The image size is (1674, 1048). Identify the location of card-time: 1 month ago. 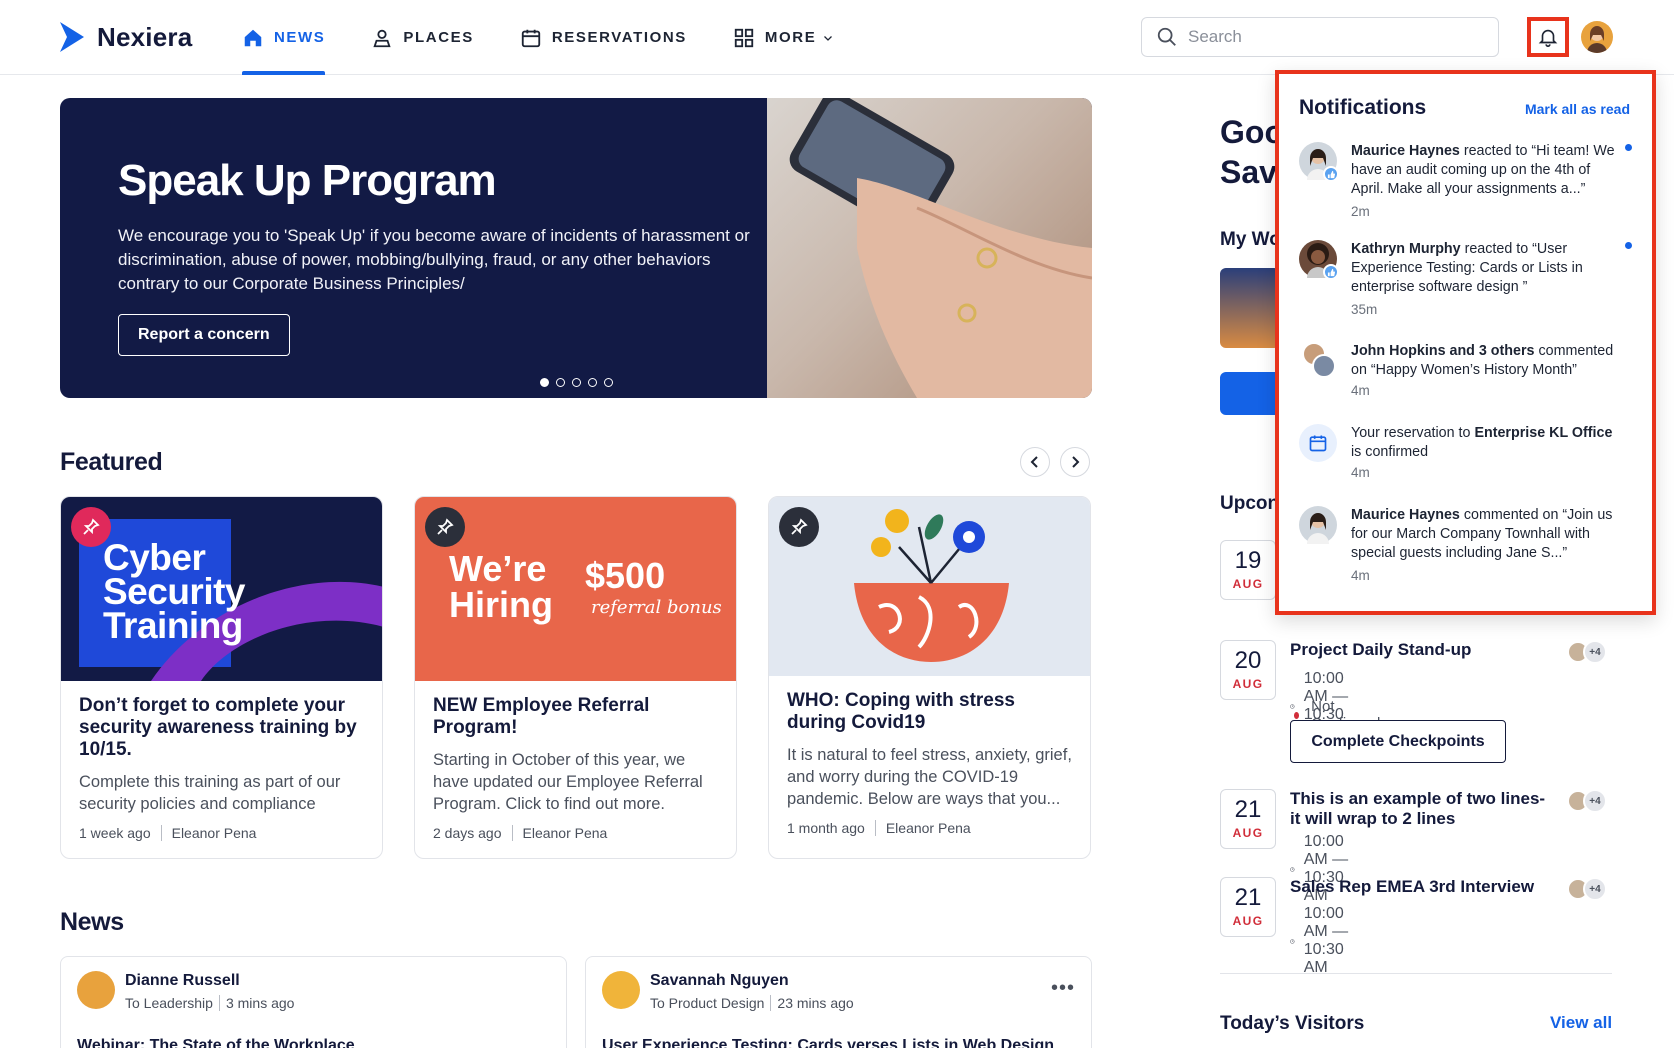
(826, 828).